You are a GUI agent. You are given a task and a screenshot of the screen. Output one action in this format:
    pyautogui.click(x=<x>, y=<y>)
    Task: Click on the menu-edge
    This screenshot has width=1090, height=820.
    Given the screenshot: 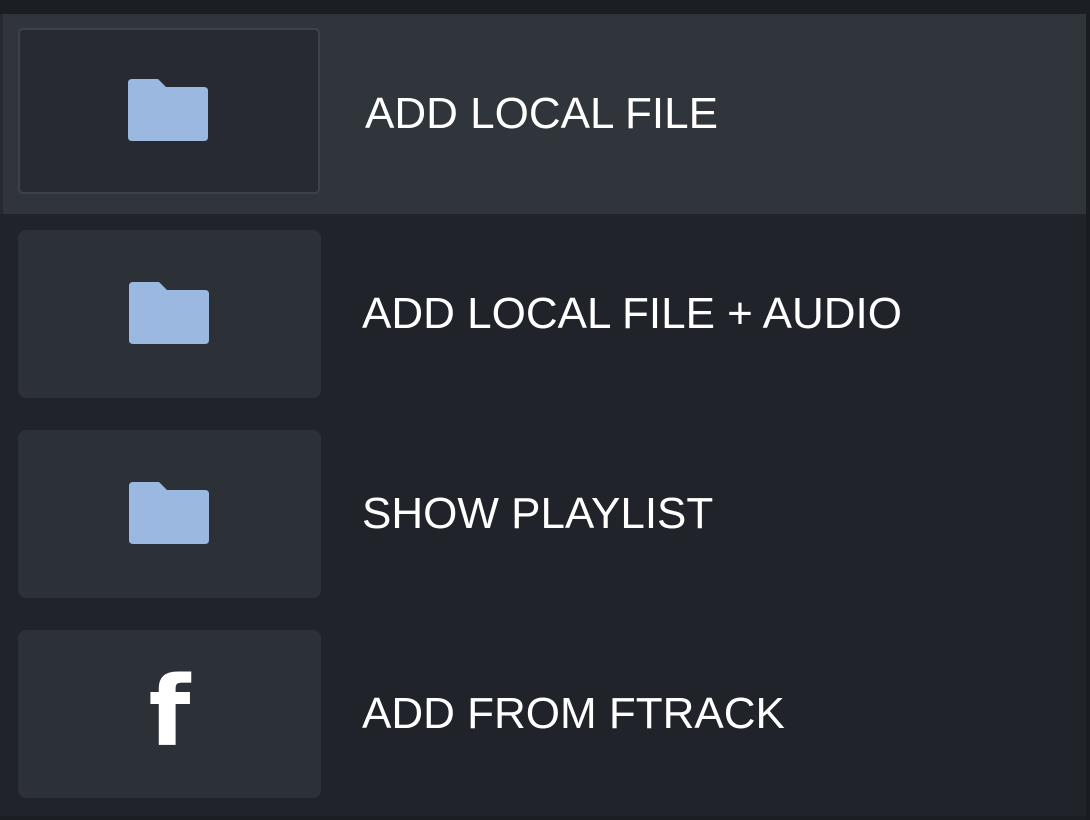 What is the action you would take?
    pyautogui.click(x=1088, y=417)
    